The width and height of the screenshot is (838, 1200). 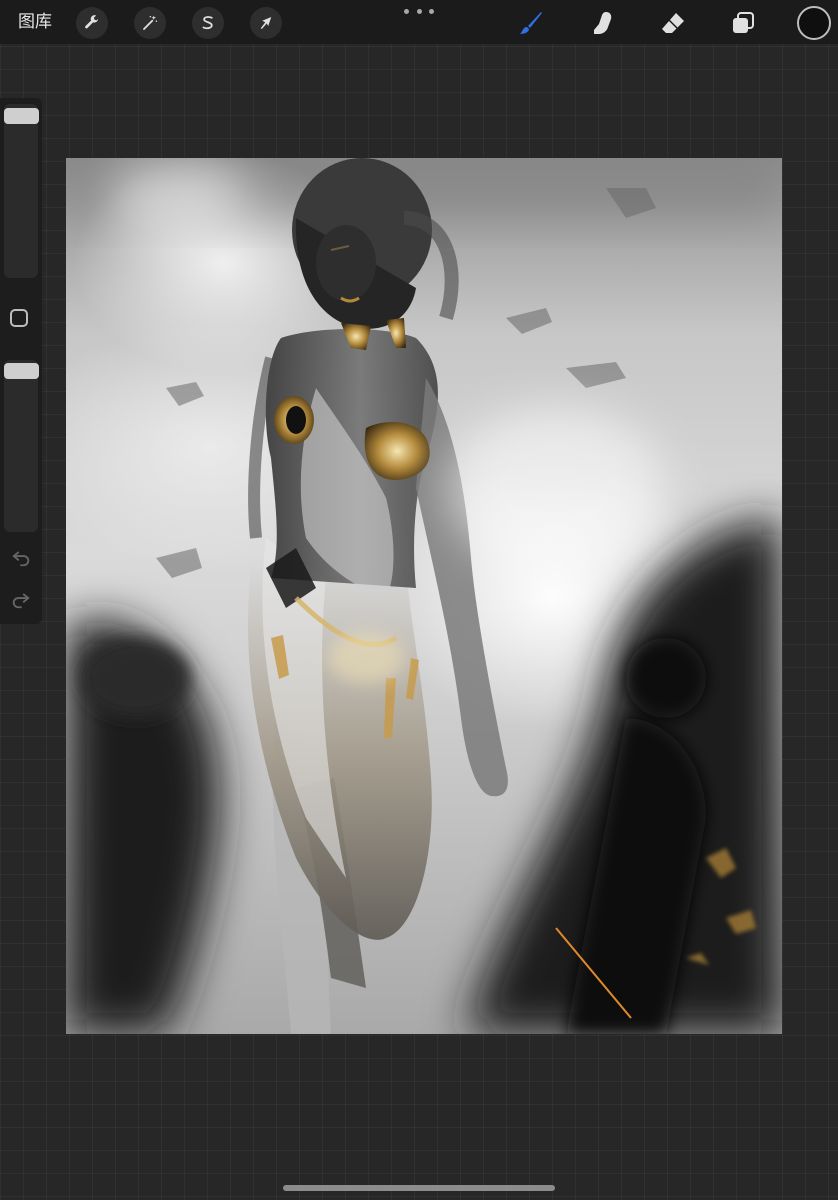 I want to click on sidebar, so click(x=21, y=361).